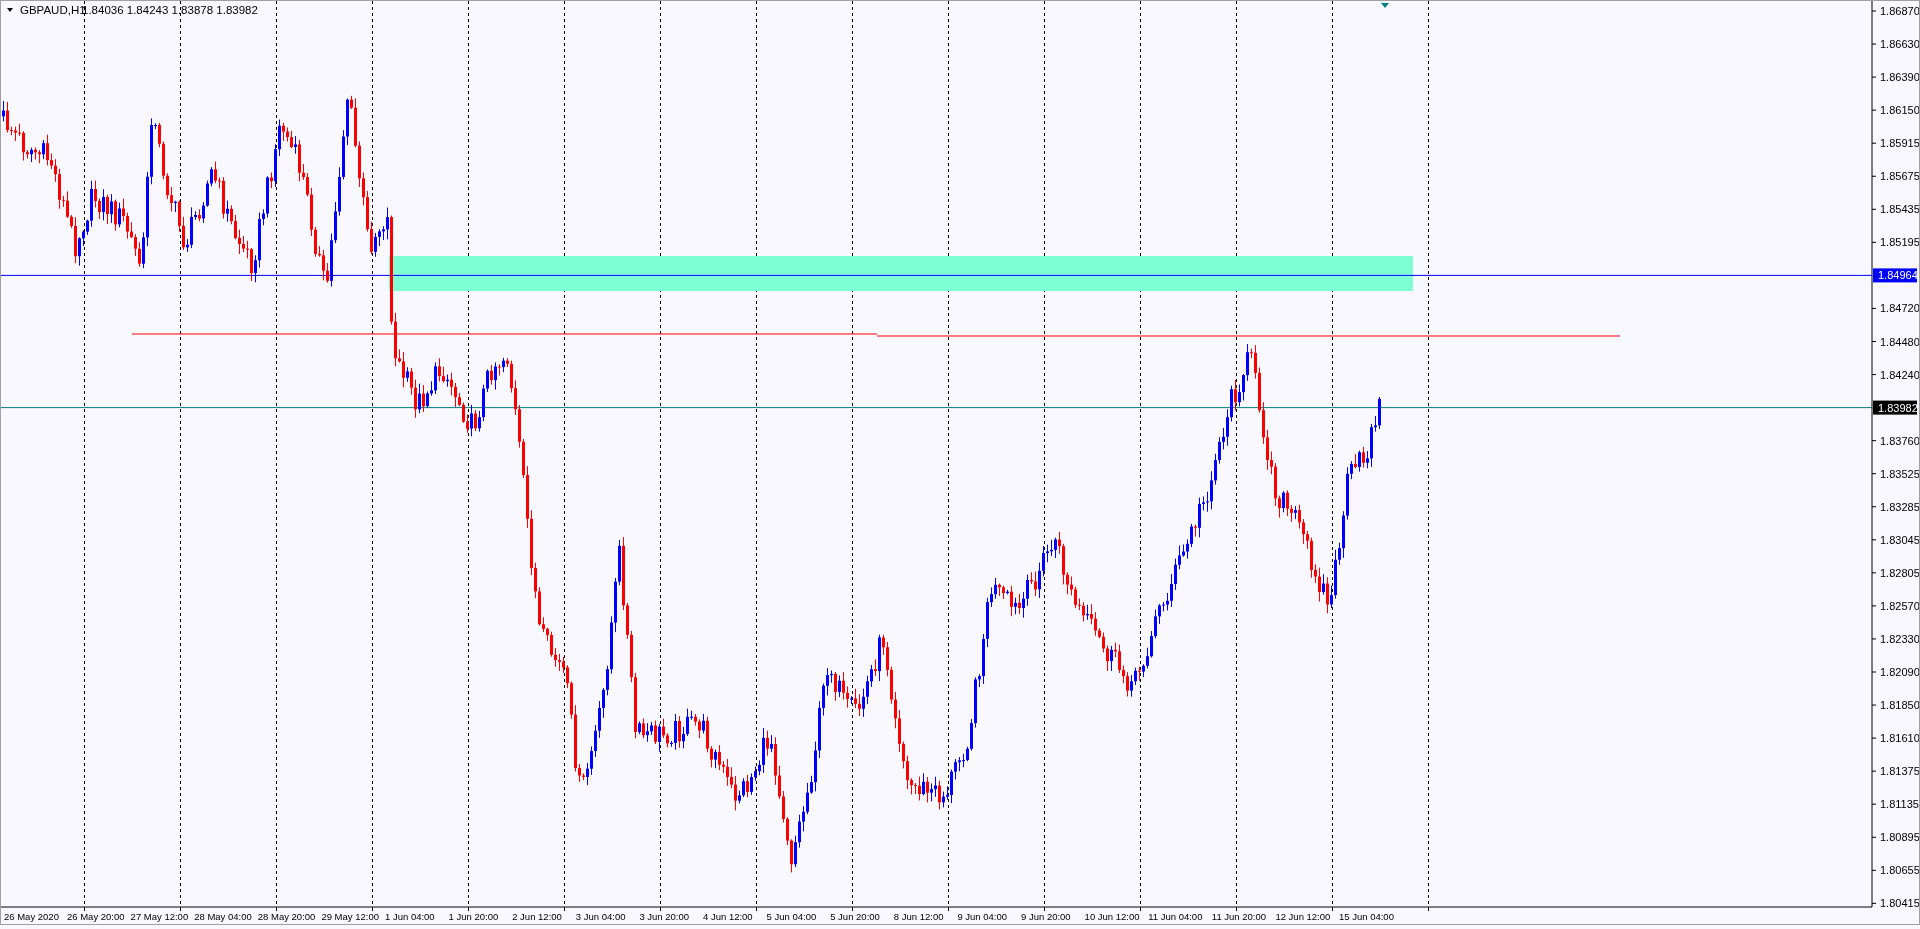  Describe the element at coordinates (1899, 11) in the screenshot. I see `price-label: 1.86870` at that location.